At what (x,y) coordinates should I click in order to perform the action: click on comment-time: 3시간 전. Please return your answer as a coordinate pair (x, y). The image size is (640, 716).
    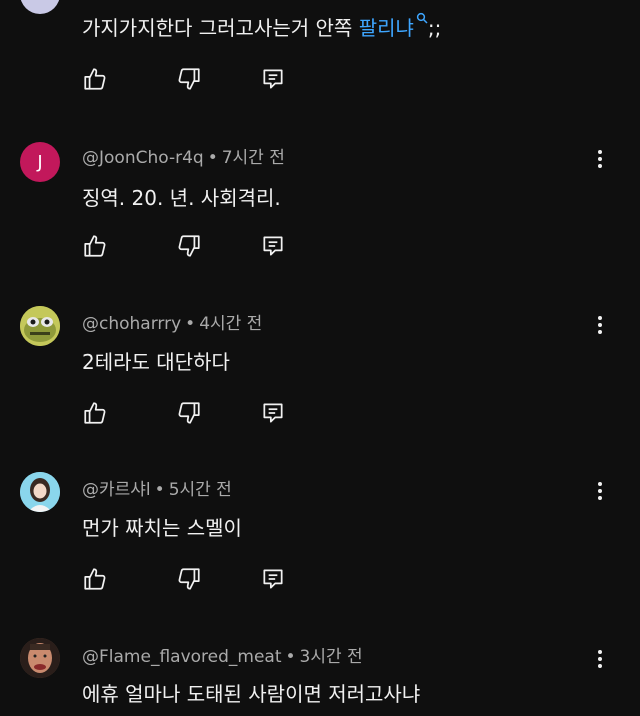
    Looking at the image, I should click on (331, 657).